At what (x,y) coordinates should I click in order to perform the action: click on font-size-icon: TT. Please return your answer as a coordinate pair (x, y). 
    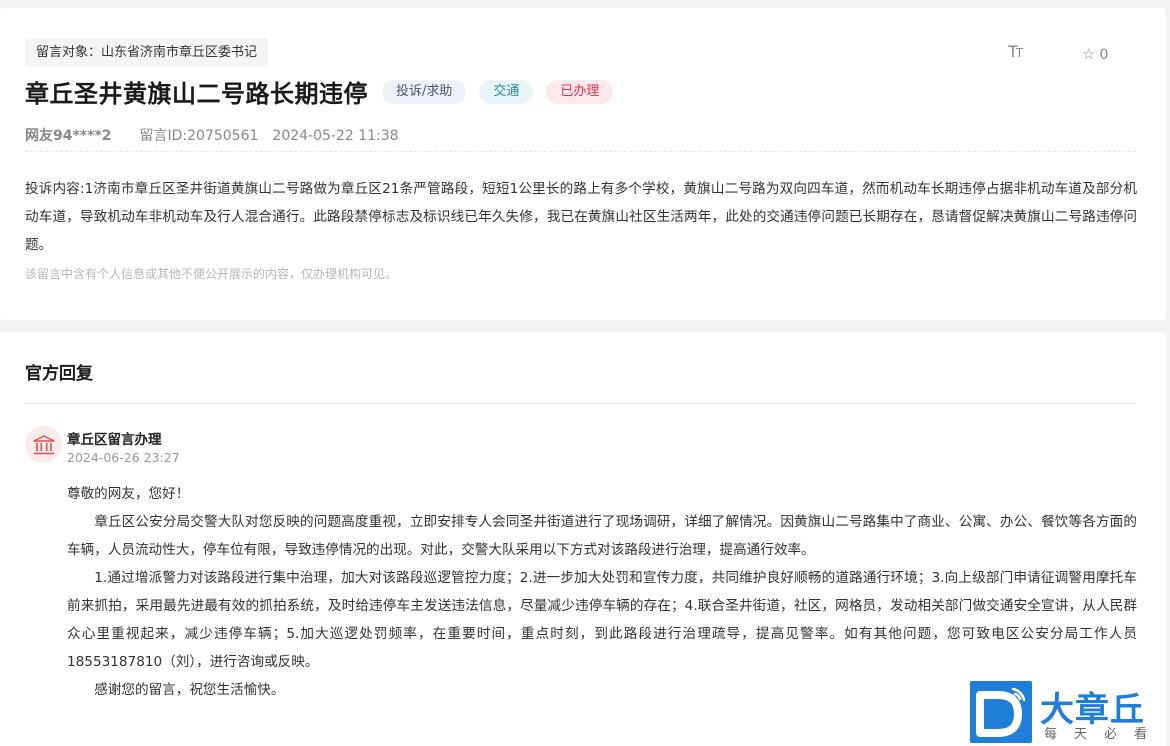
    Looking at the image, I should click on (1015, 51).